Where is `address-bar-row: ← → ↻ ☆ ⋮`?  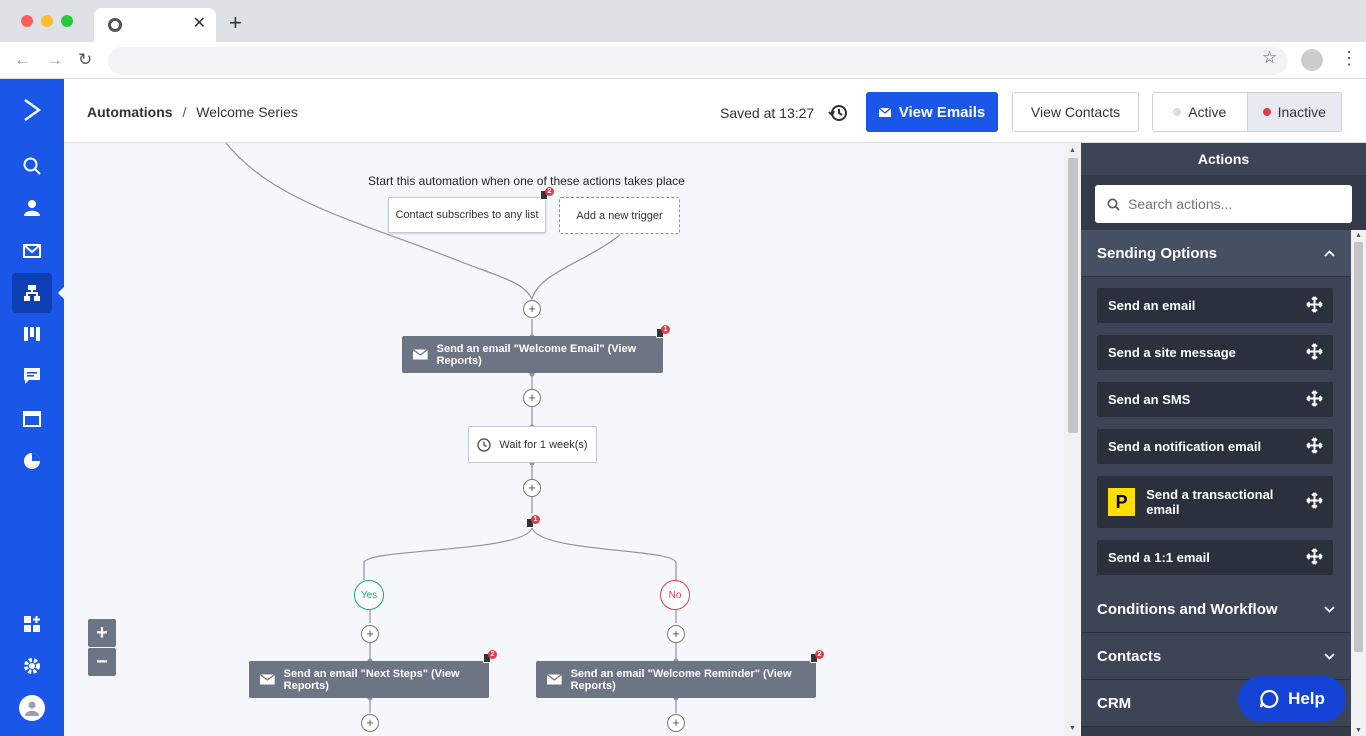
address-bar-row: ← → ↻ ☆ ⋮ is located at coordinates (683, 60).